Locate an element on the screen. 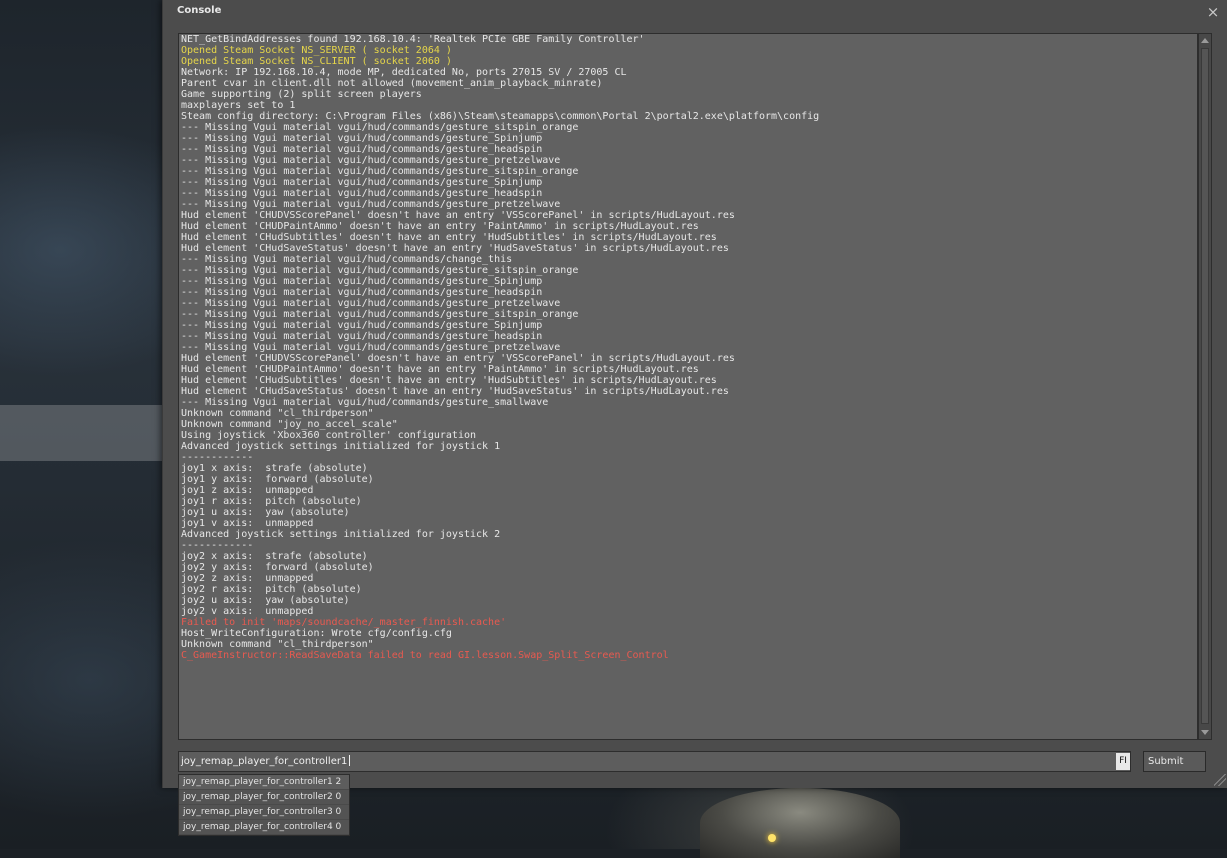 The width and height of the screenshot is (1227, 858). log-line: joy2 y axis: forward (absolute) is located at coordinates (277, 567).